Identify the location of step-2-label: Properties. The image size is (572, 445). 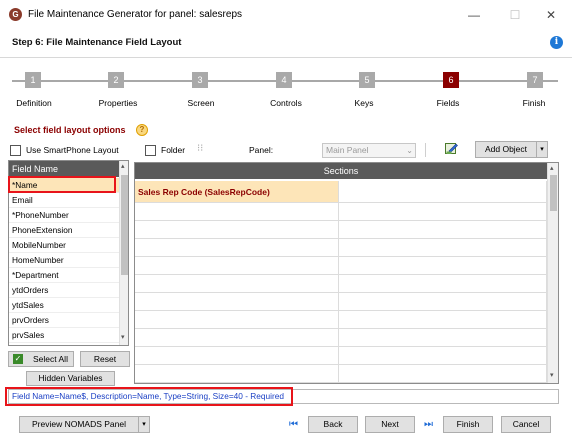
(118, 103).